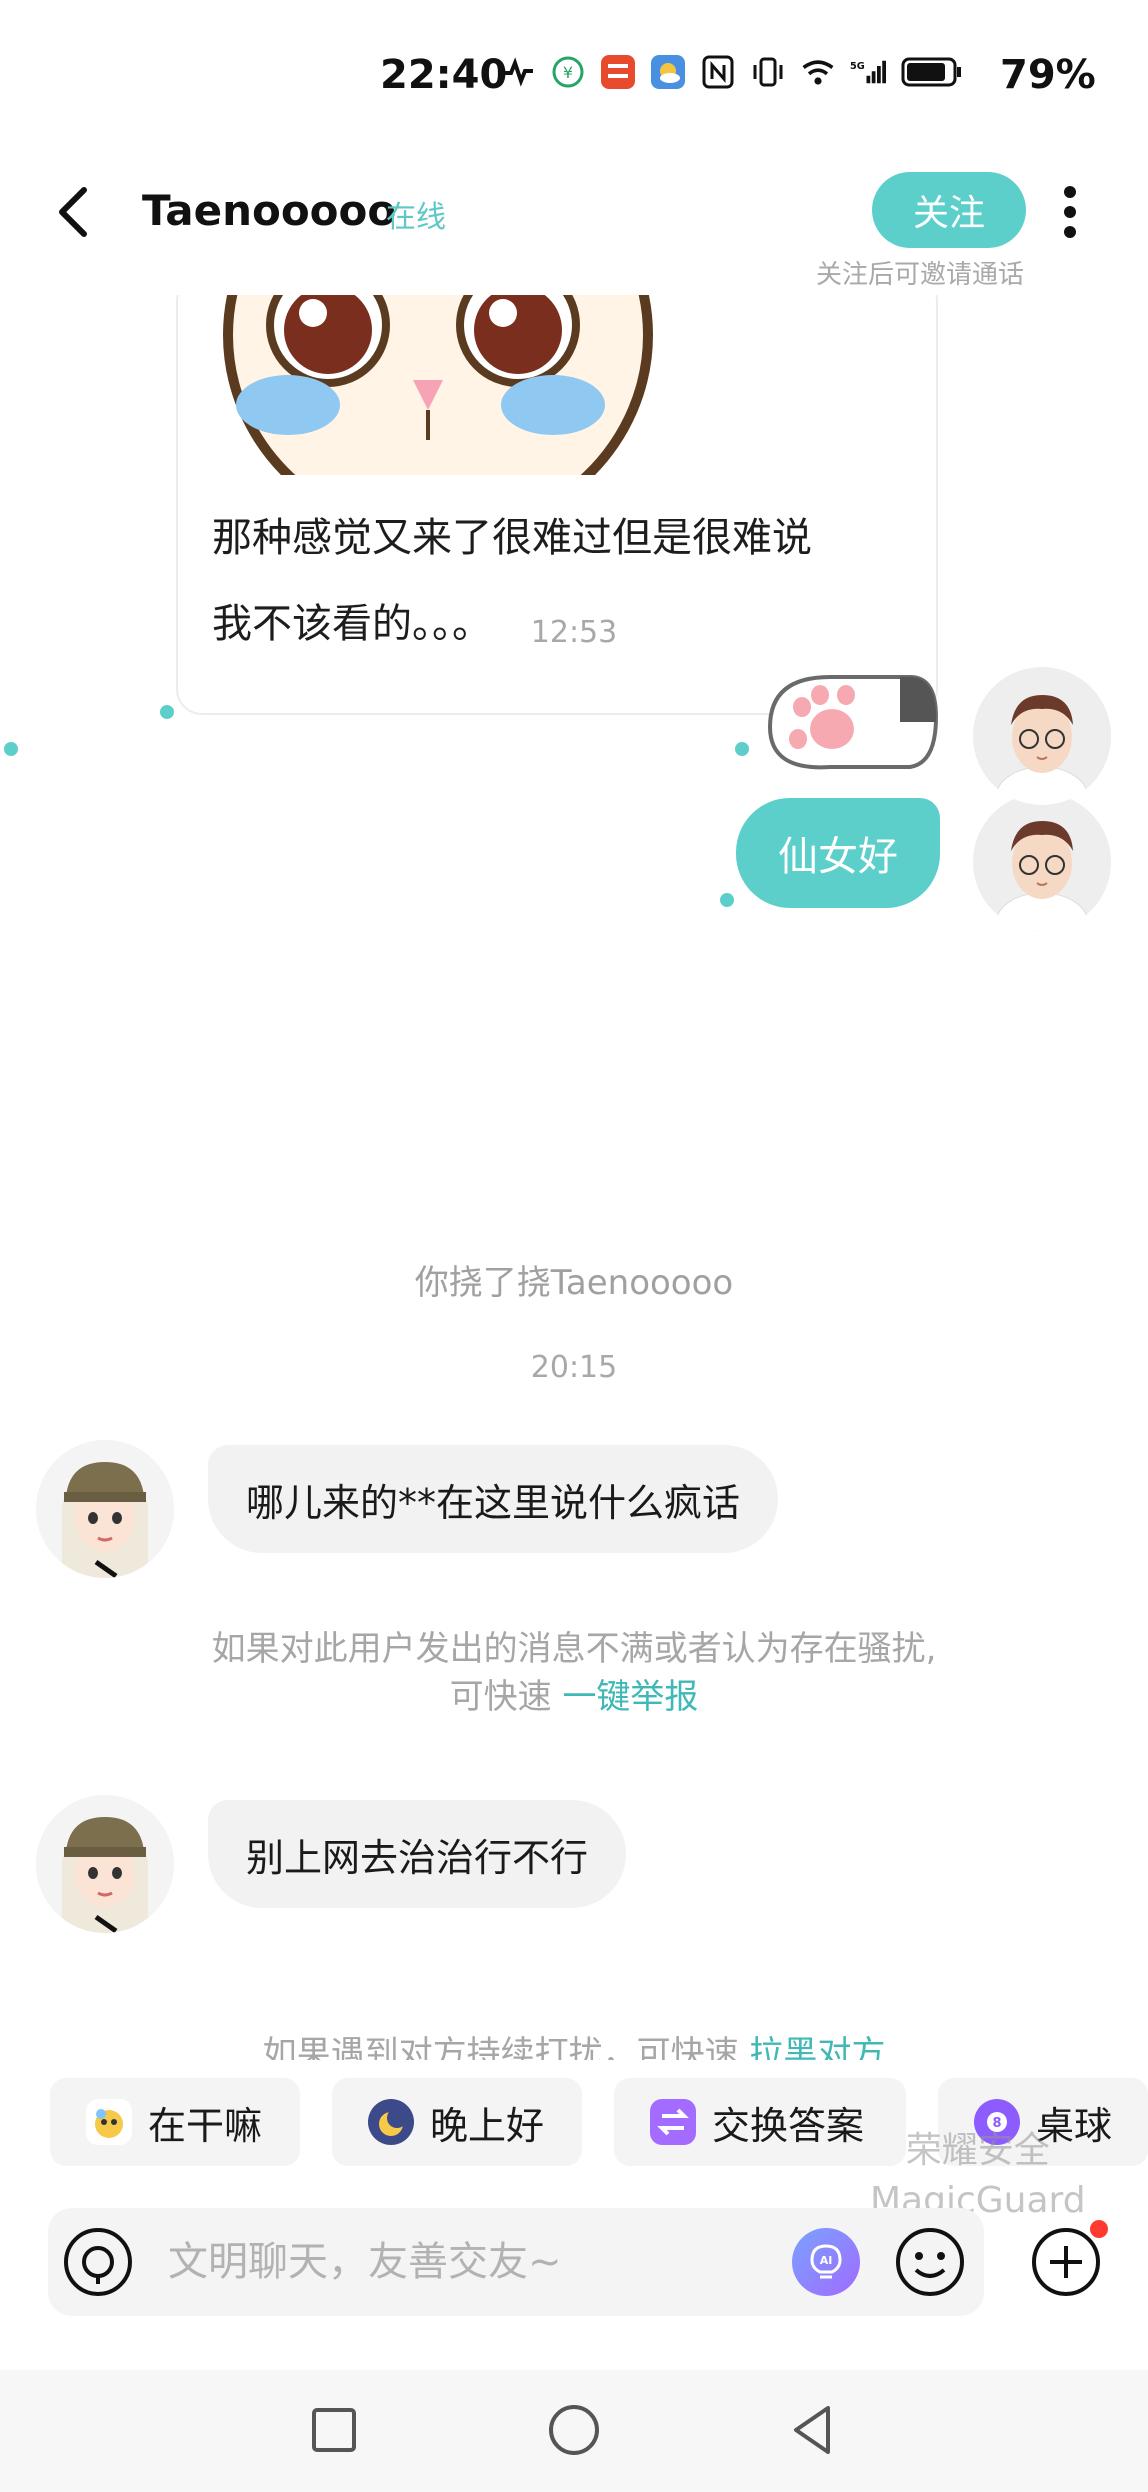  What do you see at coordinates (574, 632) in the screenshot?
I see `time-divider: 12:53` at bounding box center [574, 632].